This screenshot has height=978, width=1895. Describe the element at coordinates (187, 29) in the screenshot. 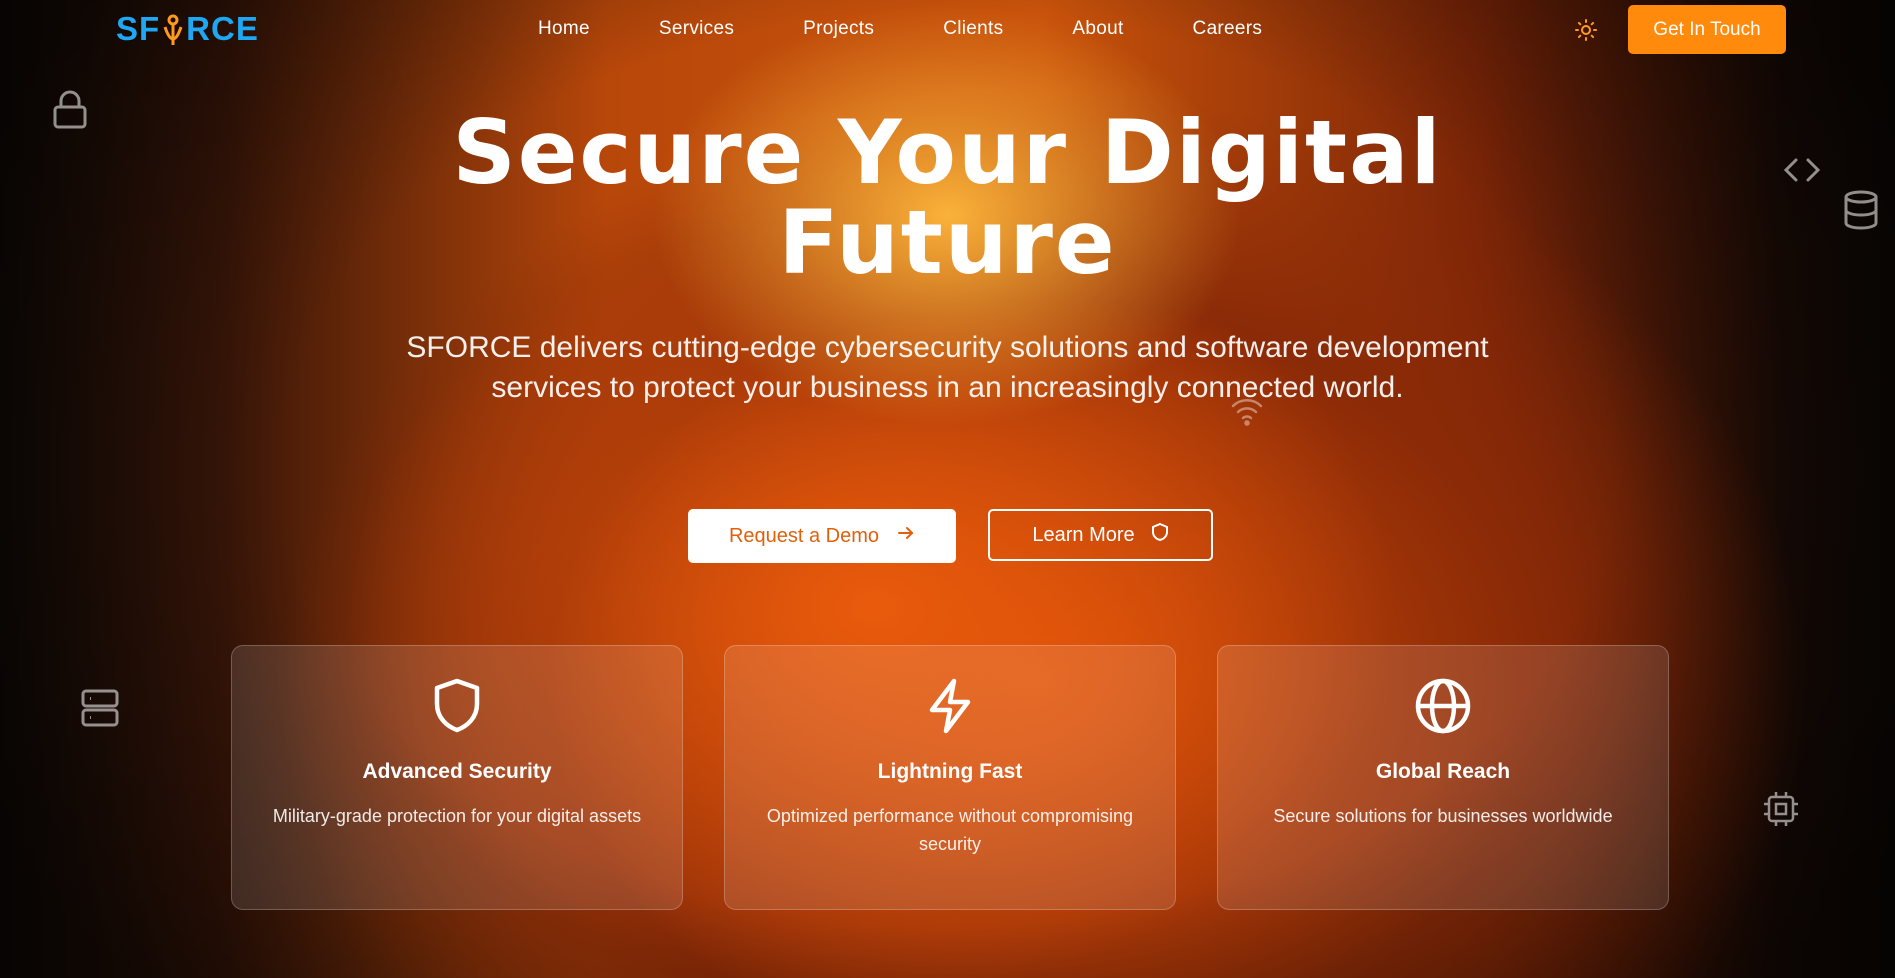

I see `sforce-logo: SF RCE` at that location.